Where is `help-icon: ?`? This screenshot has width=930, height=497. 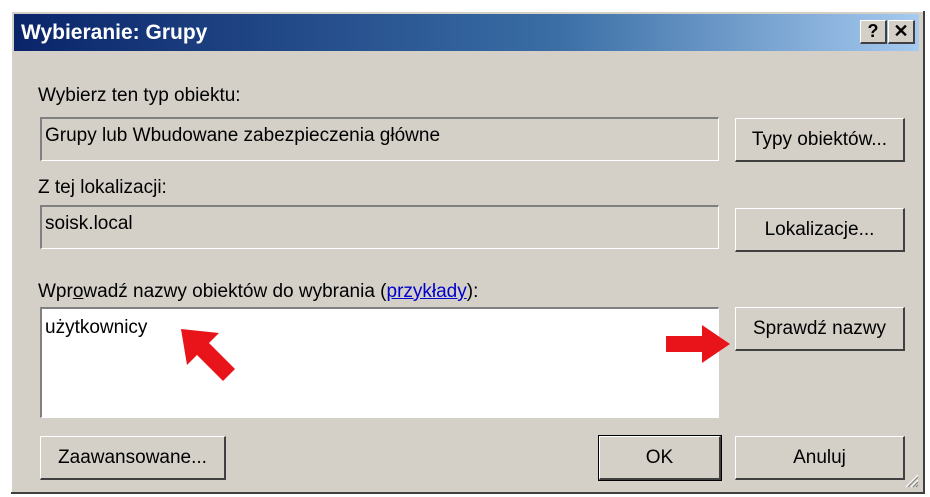 help-icon: ? is located at coordinates (873, 31).